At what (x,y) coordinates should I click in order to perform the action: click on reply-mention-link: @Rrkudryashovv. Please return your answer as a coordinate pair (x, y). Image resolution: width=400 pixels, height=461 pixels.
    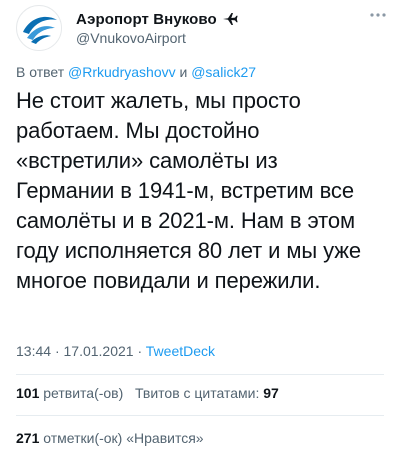
    Looking at the image, I should click on (122, 72).